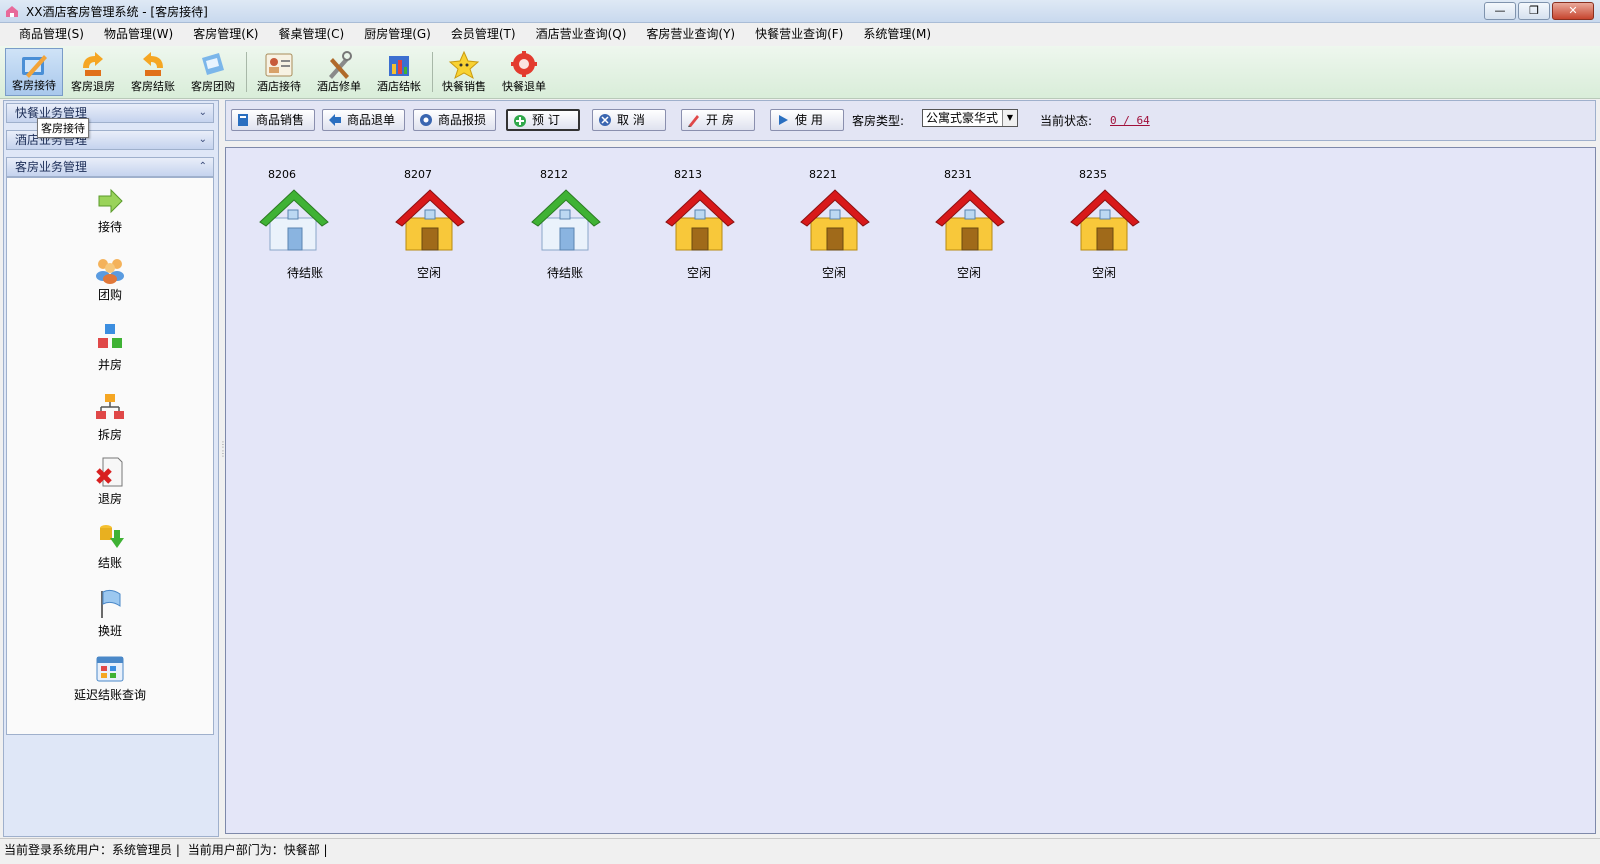 The height and width of the screenshot is (864, 1600). I want to click on room-number: 8231, so click(958, 174).